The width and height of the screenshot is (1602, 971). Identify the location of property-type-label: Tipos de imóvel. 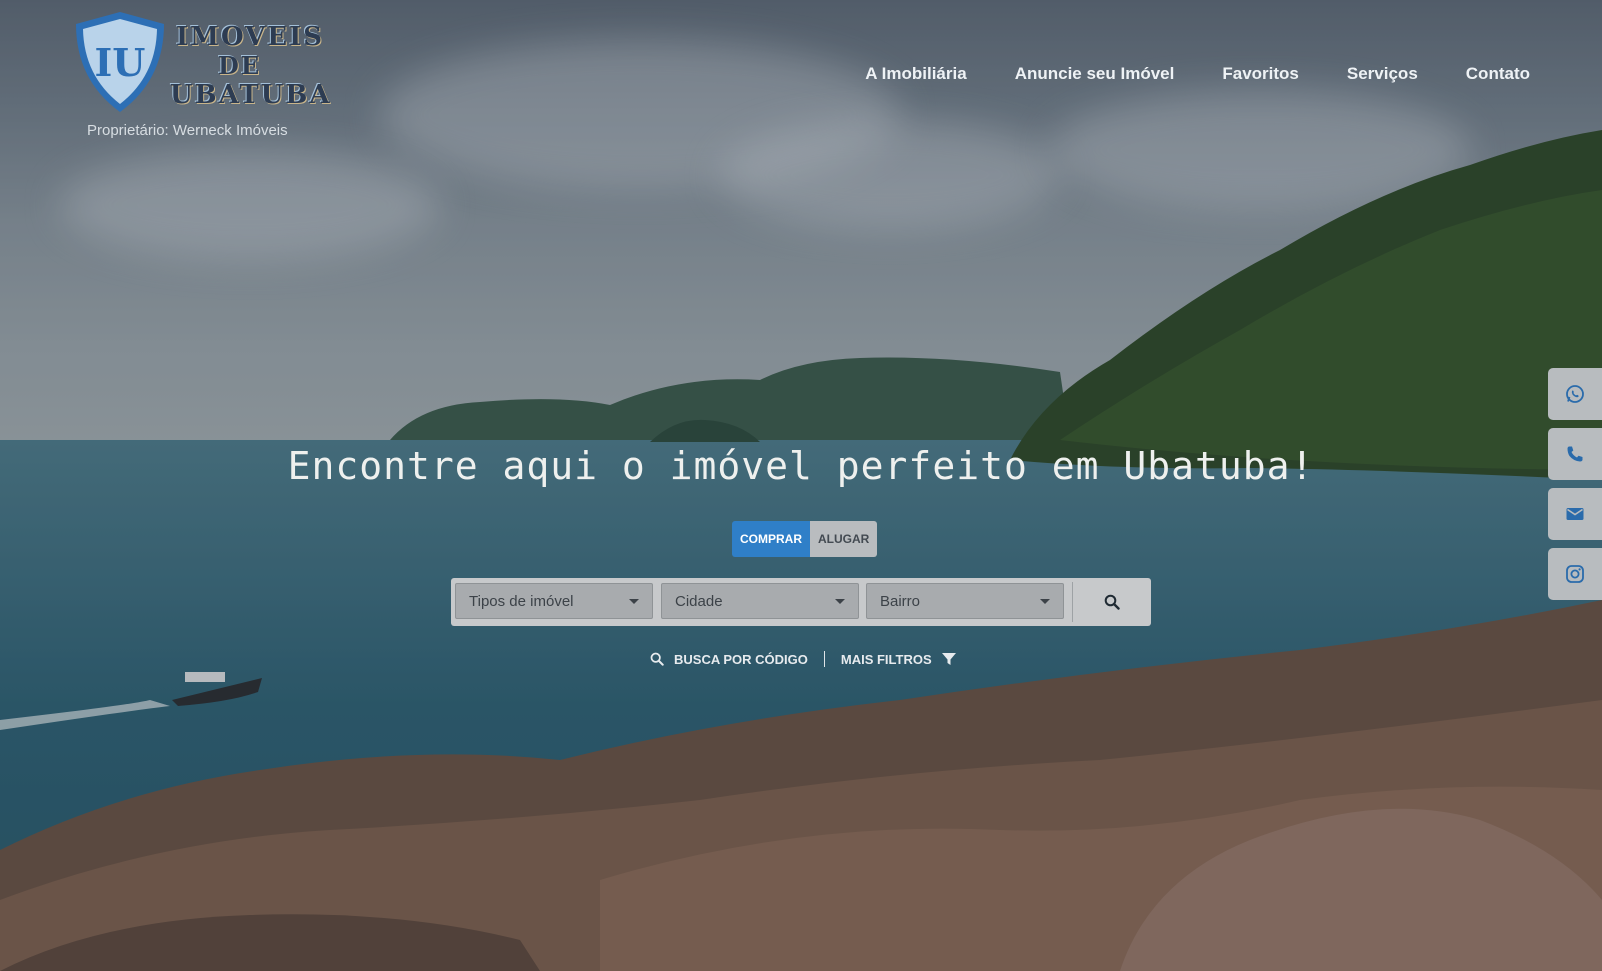
(521, 601).